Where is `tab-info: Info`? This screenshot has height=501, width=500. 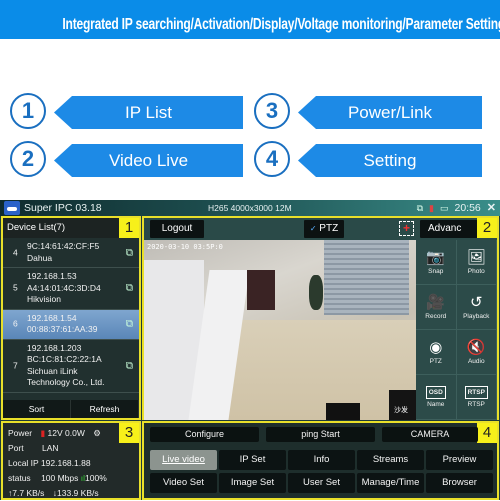
tab-info: Info is located at coordinates (321, 460).